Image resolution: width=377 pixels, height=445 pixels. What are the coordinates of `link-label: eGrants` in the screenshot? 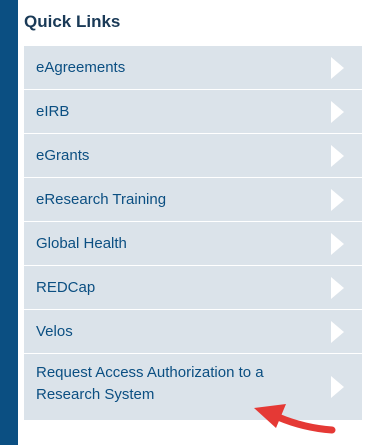 It's located at (63, 155).